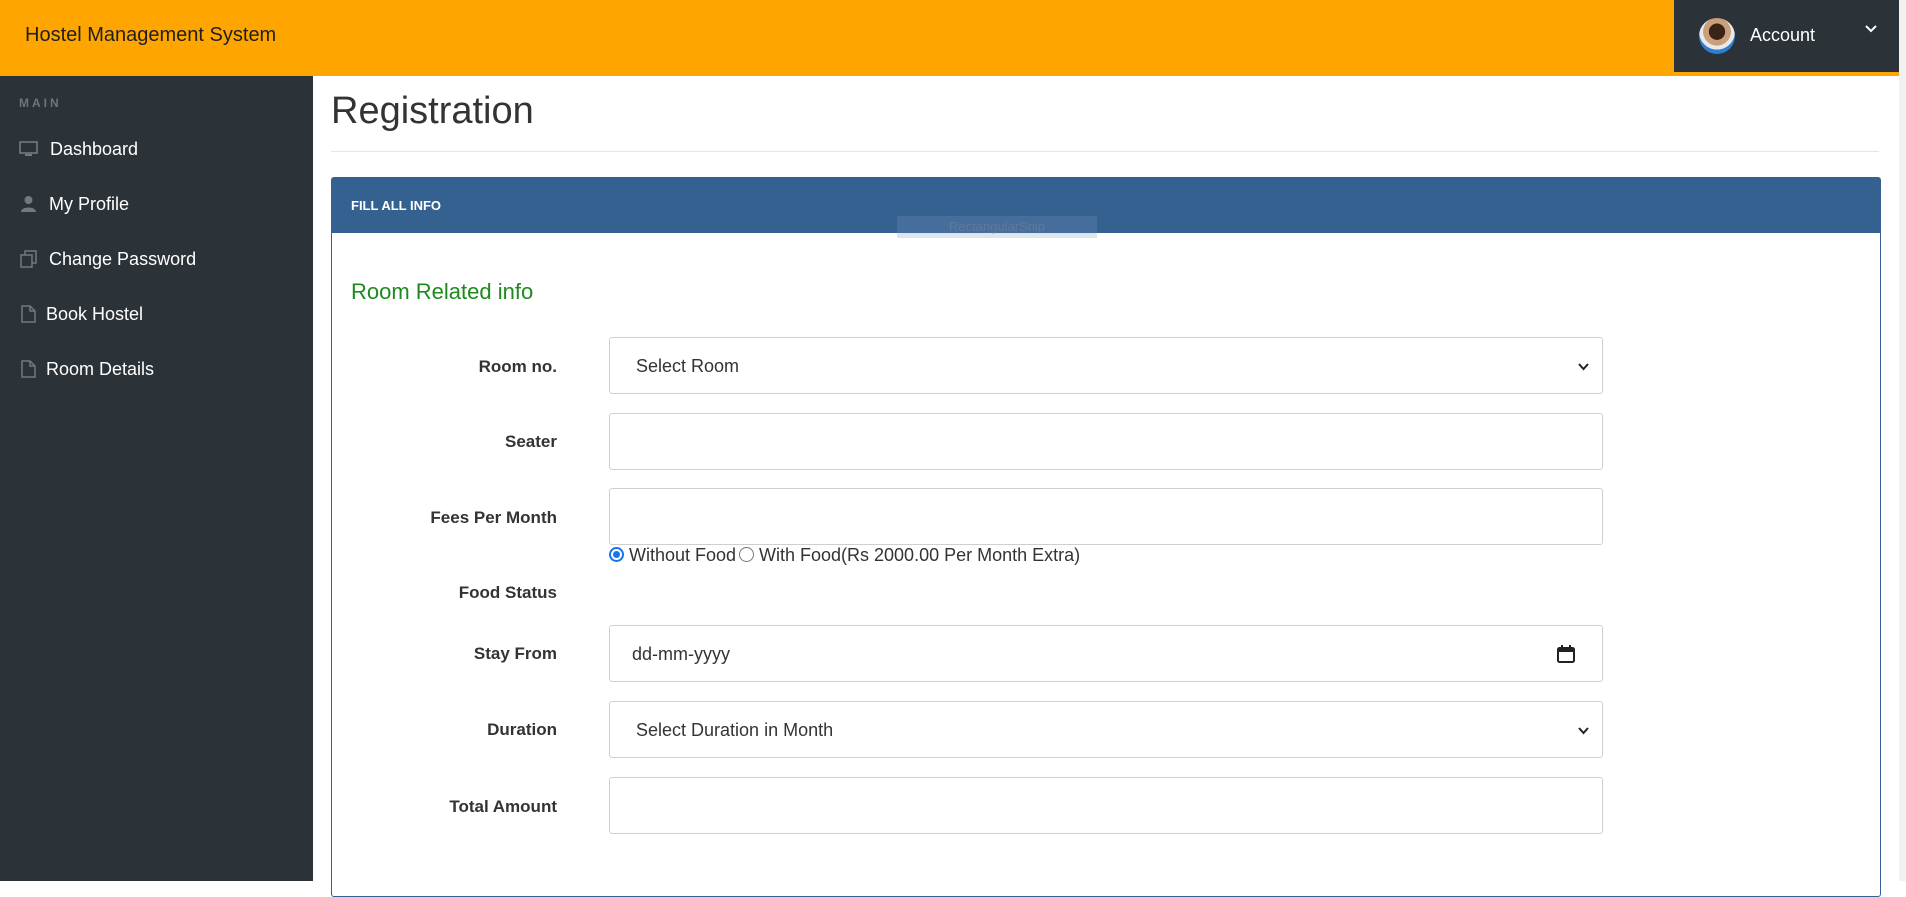 Image resolution: width=1906 pixels, height=897 pixels. What do you see at coordinates (89, 204) in the screenshot?
I see `sidebar-item-label: My Profile` at bounding box center [89, 204].